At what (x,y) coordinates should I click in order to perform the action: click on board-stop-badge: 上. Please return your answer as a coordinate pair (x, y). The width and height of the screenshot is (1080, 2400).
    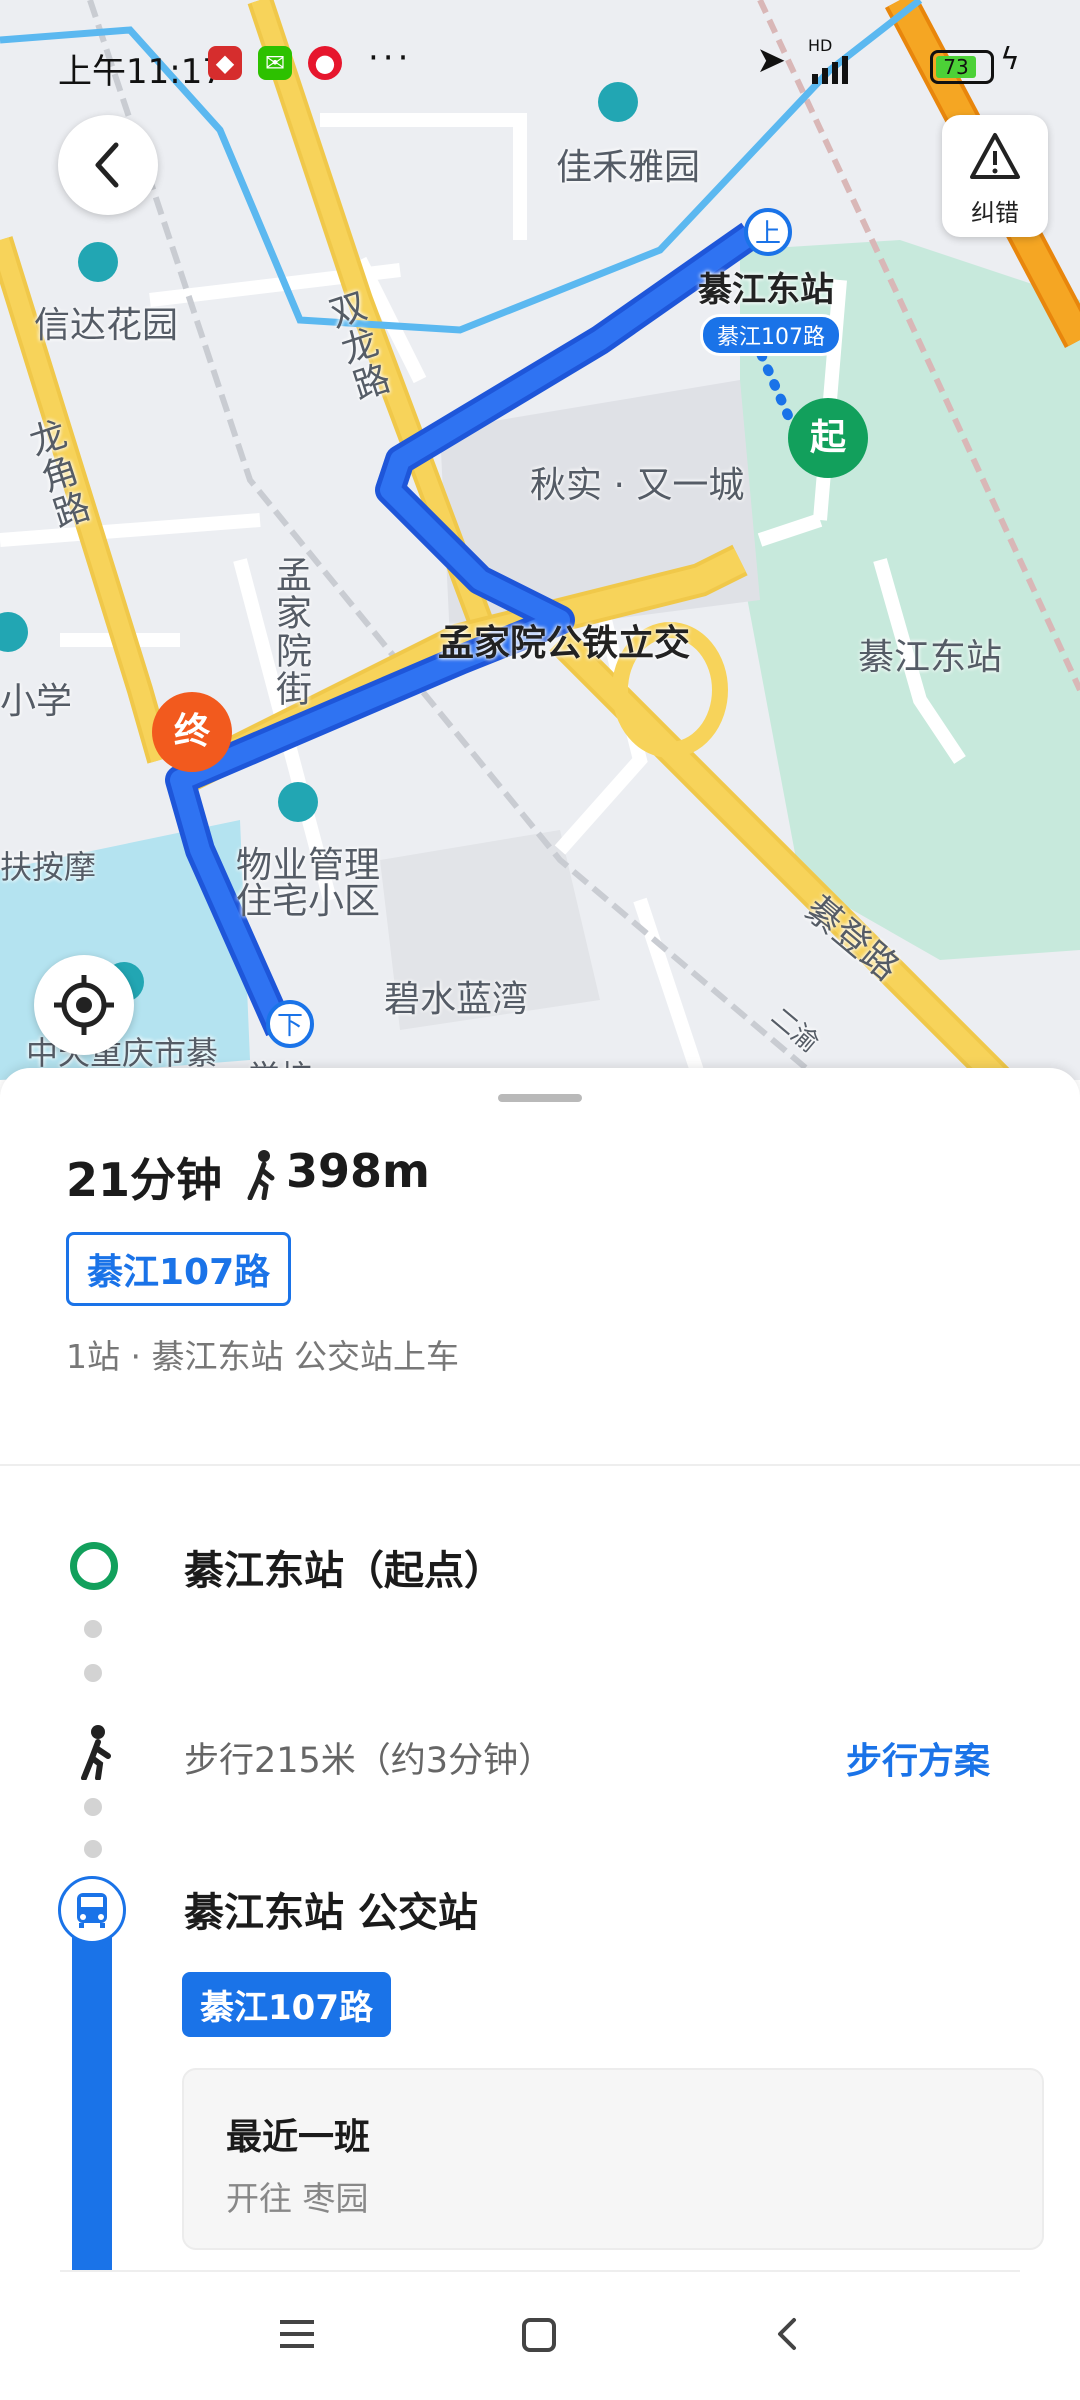
    Looking at the image, I should click on (768, 232).